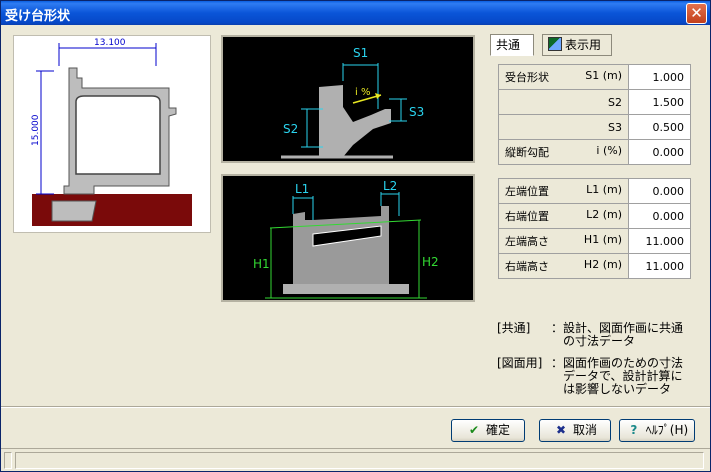 Image resolution: width=711 pixels, height=472 pixels. I want to click on cancel-button-label: 取消, so click(584, 430).